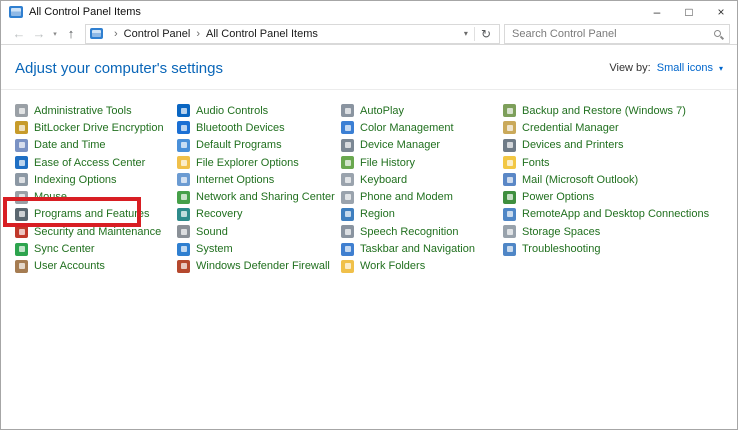 The width and height of the screenshot is (738, 430). I want to click on date-and-time-icon, so click(21, 145).